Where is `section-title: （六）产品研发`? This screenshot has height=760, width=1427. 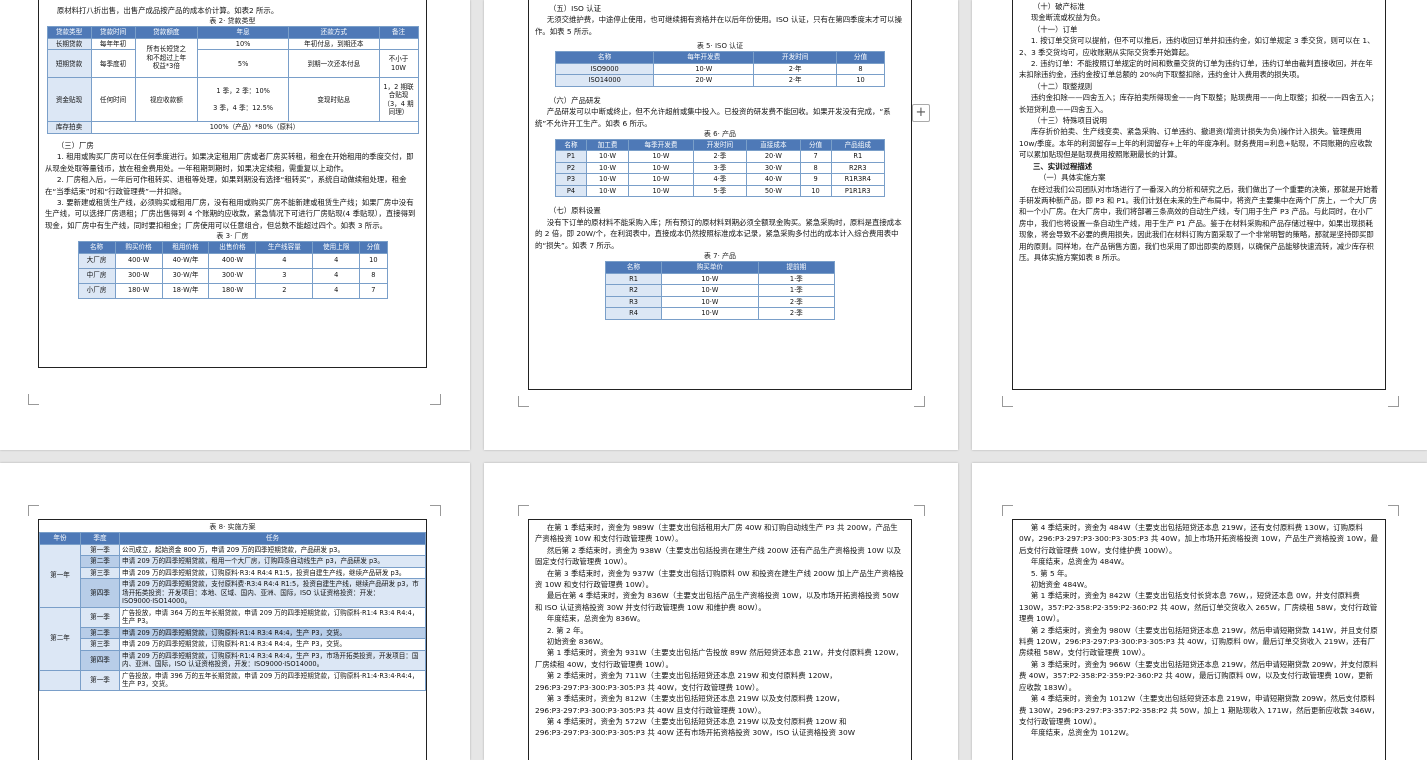 section-title: （六）产品研发 is located at coordinates (575, 100).